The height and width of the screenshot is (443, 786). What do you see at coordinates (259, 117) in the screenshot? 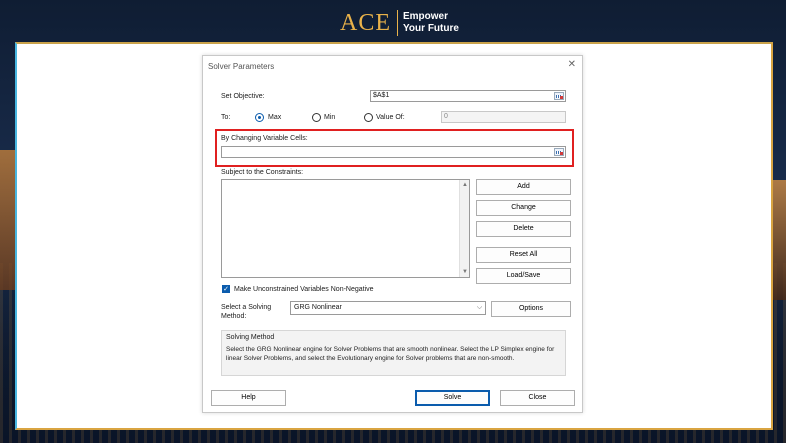
I see `max-radio` at bounding box center [259, 117].